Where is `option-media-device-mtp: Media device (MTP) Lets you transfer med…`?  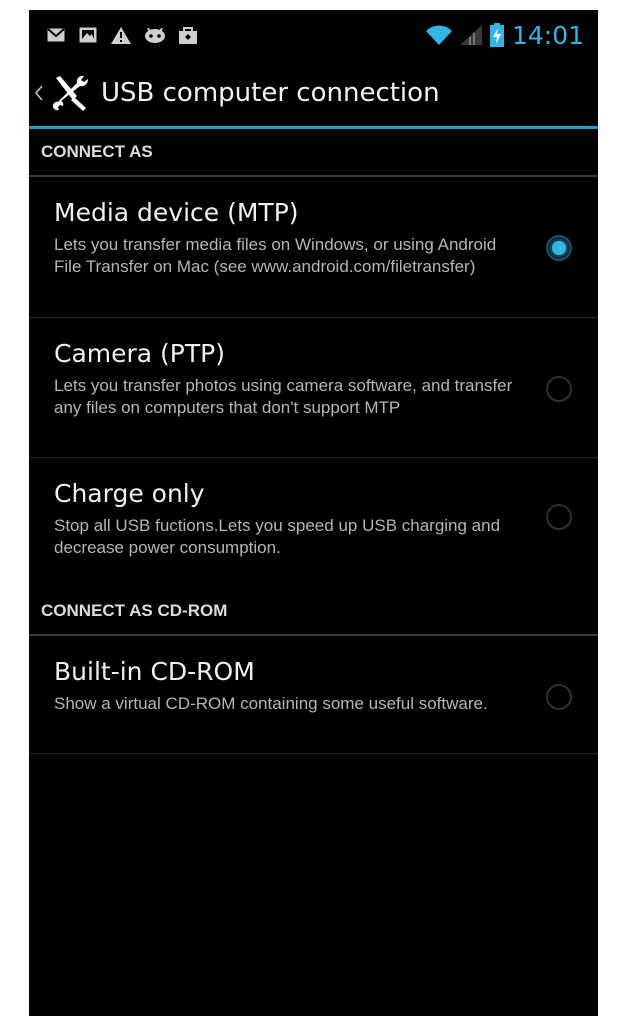 option-media-device-mtp: Media device (MTP) Lets you transfer med… is located at coordinates (313, 247).